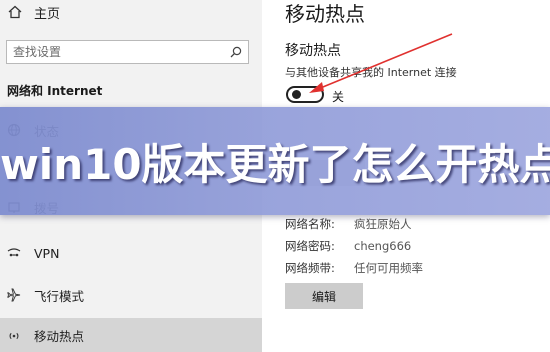 The image size is (550, 352). I want to click on network-password-key: 网络密码:, so click(310, 246).